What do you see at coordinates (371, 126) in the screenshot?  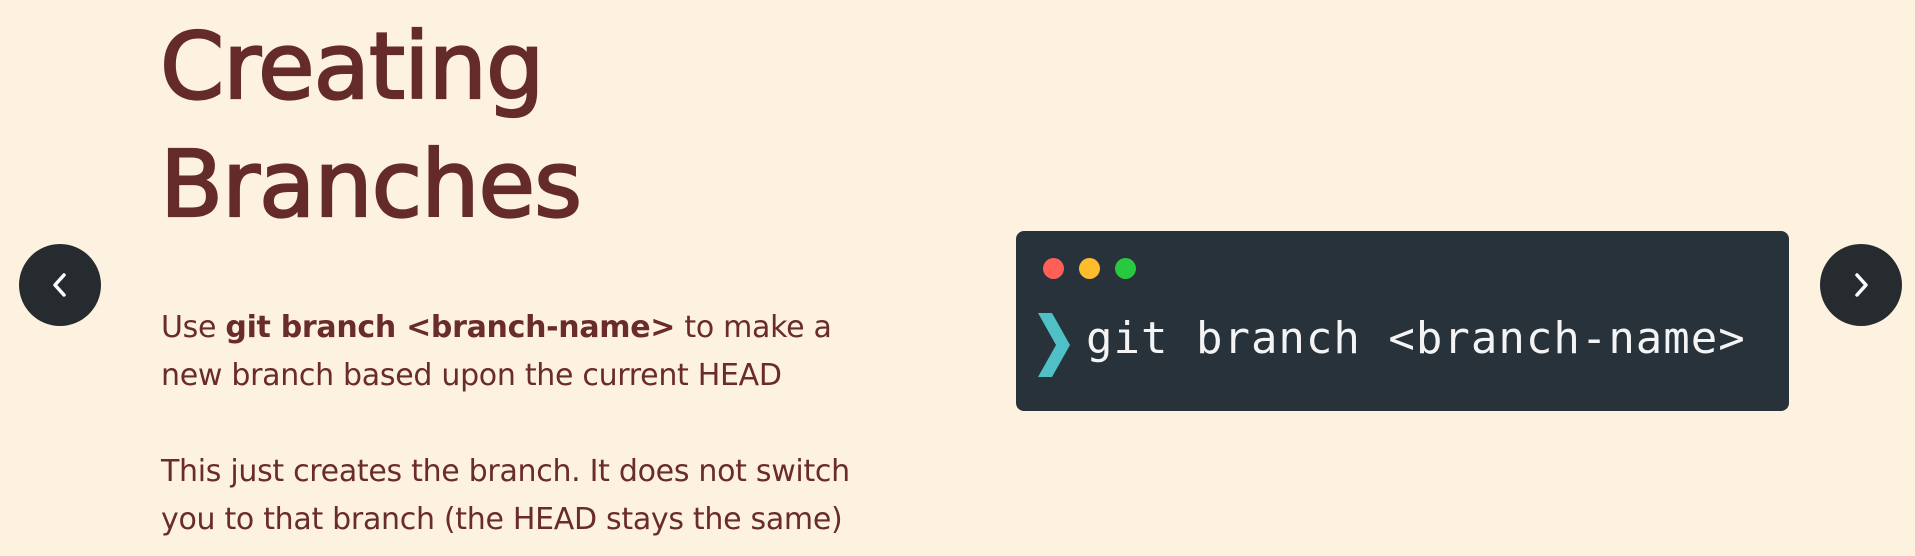 I see `slide-title: Creating Branches` at bounding box center [371, 126].